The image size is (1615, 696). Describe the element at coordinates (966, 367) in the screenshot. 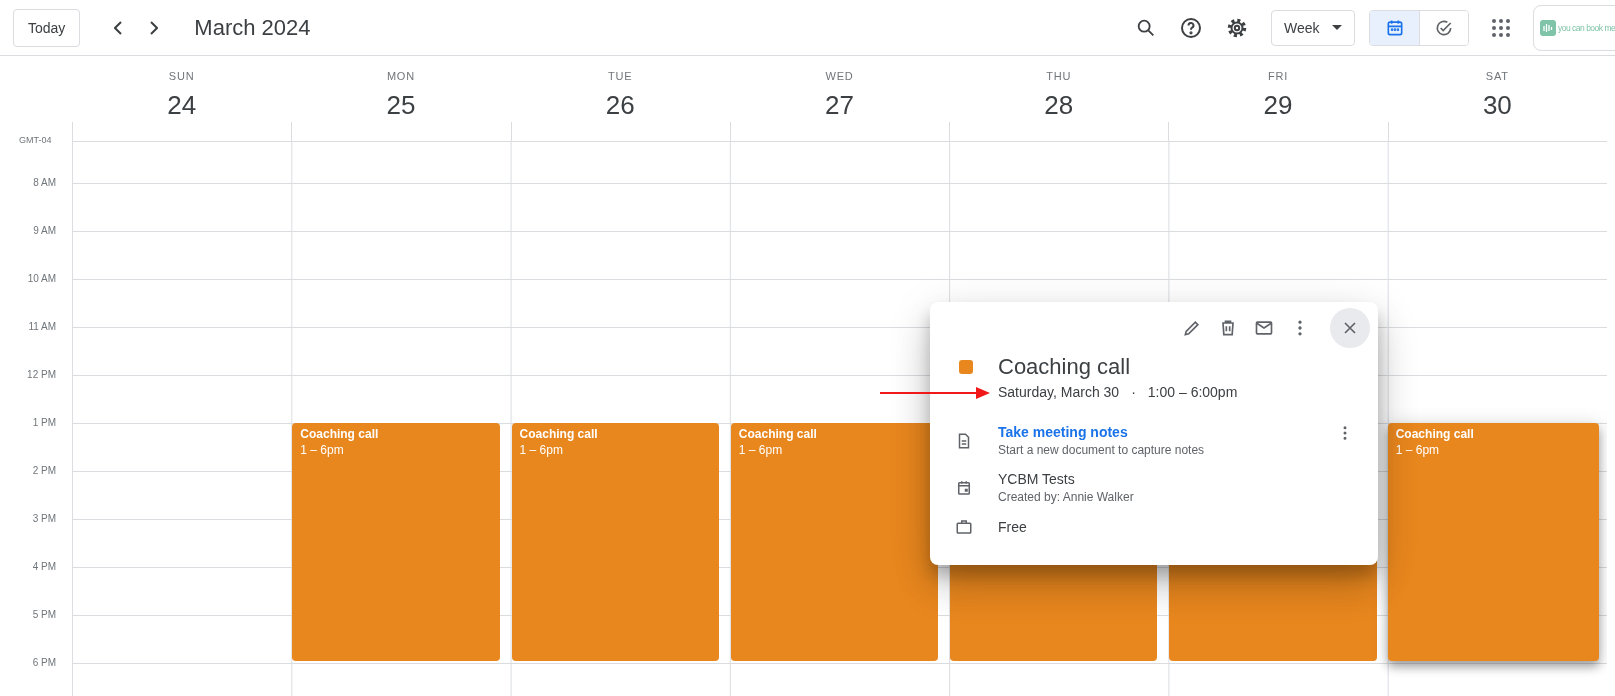

I see `event-color-icon` at that location.